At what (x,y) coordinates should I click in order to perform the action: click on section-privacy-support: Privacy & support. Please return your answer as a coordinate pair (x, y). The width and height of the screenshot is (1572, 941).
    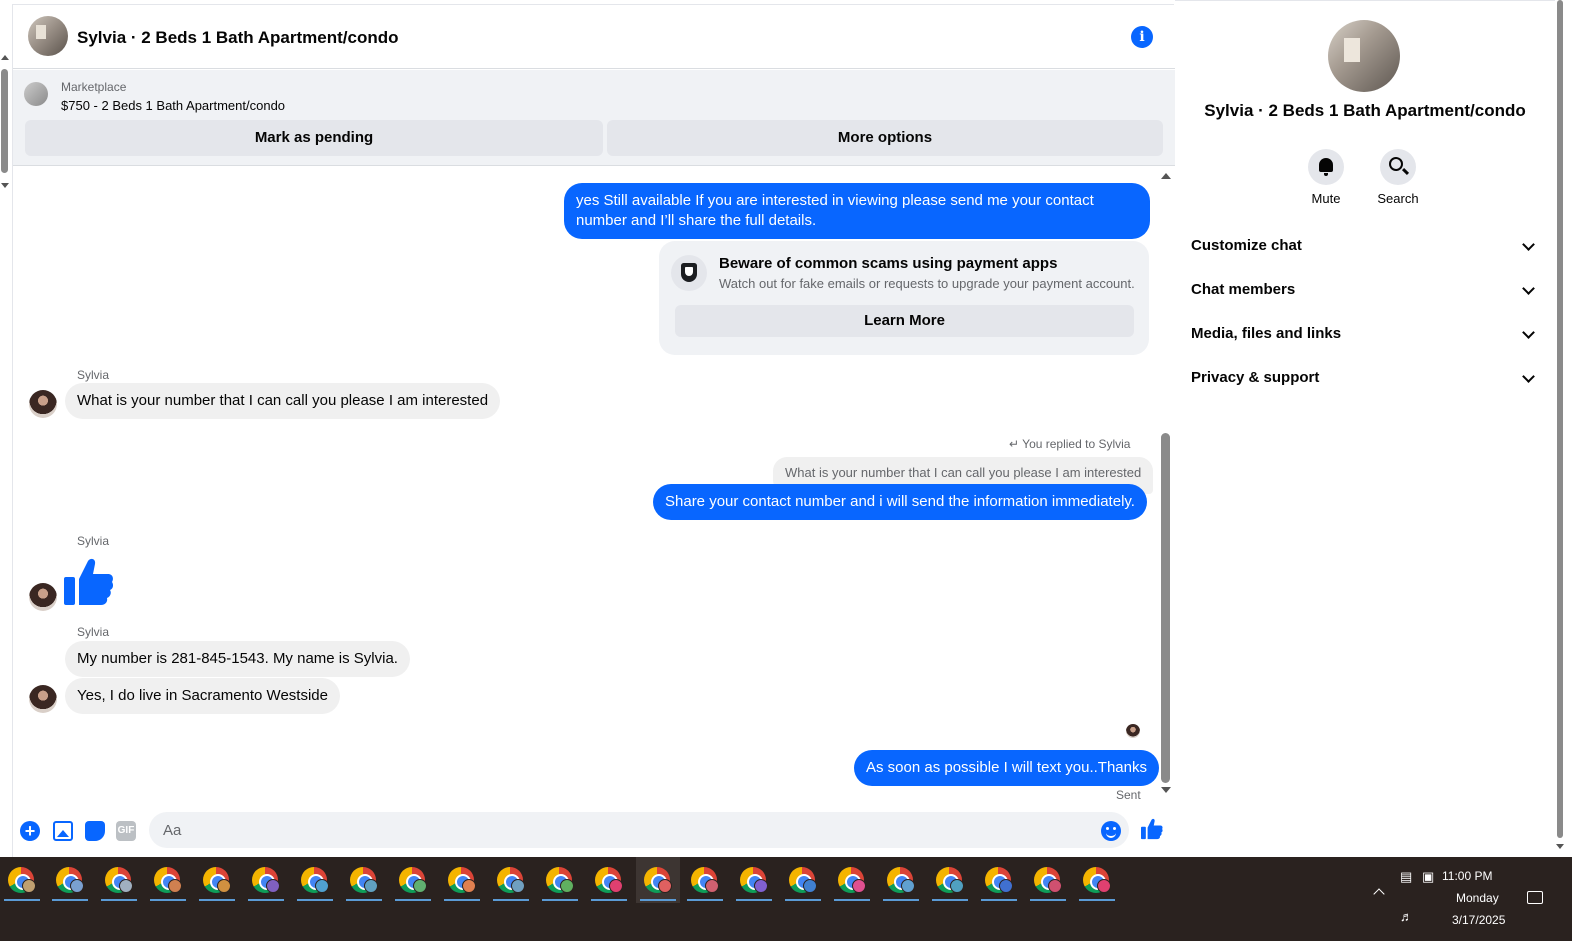
    Looking at the image, I should click on (1365, 378).